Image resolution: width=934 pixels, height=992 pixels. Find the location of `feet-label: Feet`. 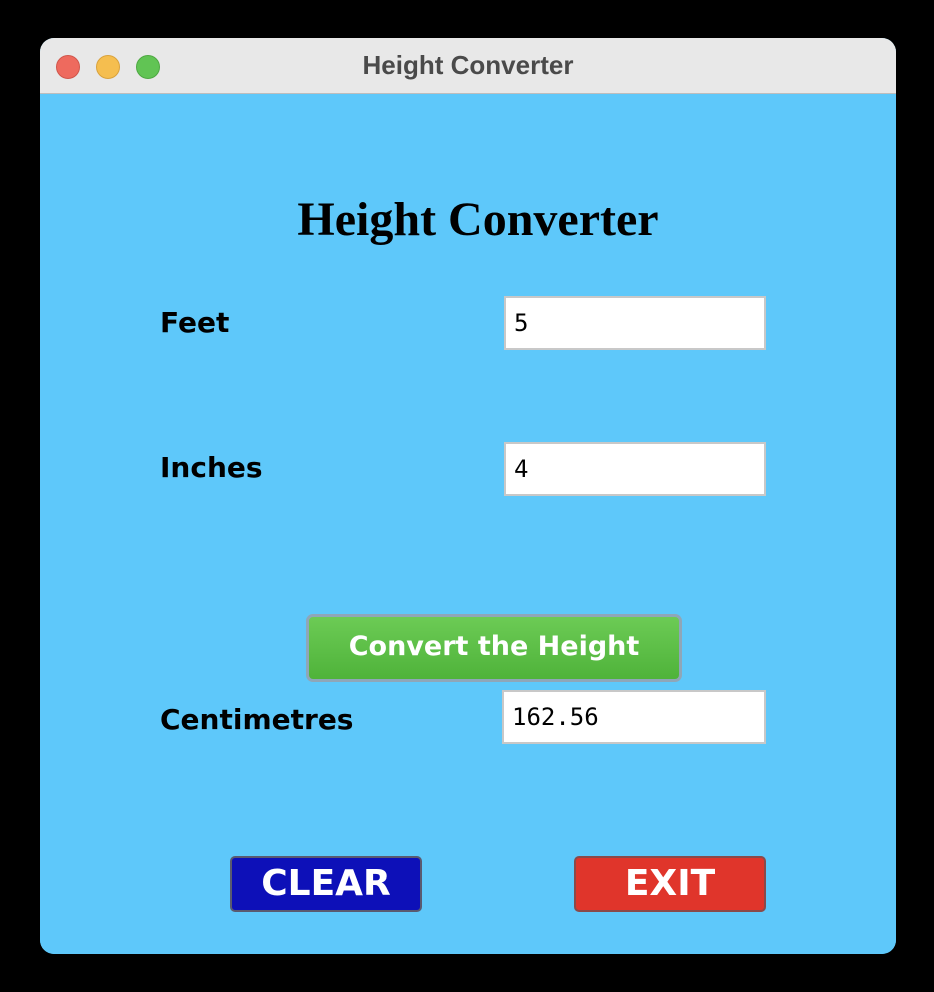

feet-label: Feet is located at coordinates (195, 322).